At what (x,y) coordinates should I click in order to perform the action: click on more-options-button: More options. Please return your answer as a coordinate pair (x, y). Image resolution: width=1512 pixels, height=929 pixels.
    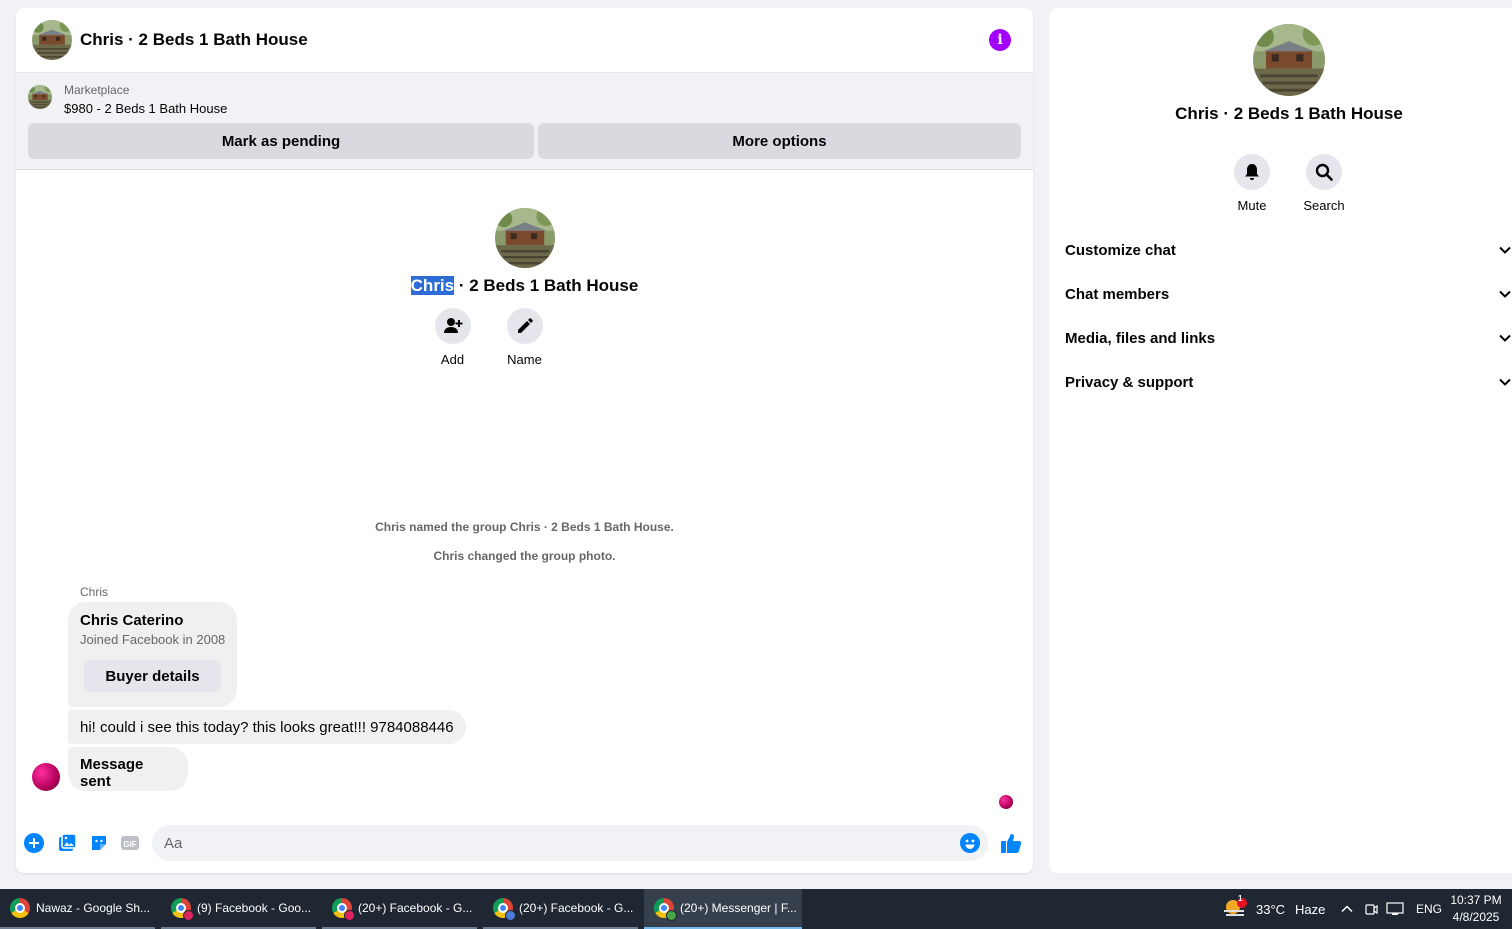
    Looking at the image, I should click on (779, 141).